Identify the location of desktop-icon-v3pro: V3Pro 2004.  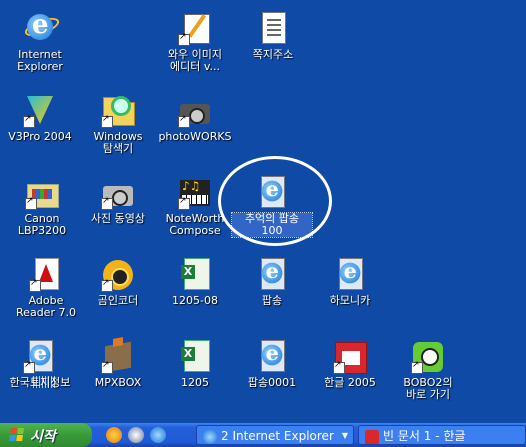
(40, 118).